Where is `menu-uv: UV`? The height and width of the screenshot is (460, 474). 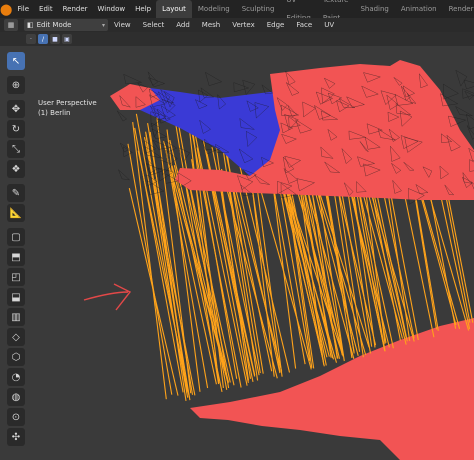 menu-uv: UV is located at coordinates (329, 25).